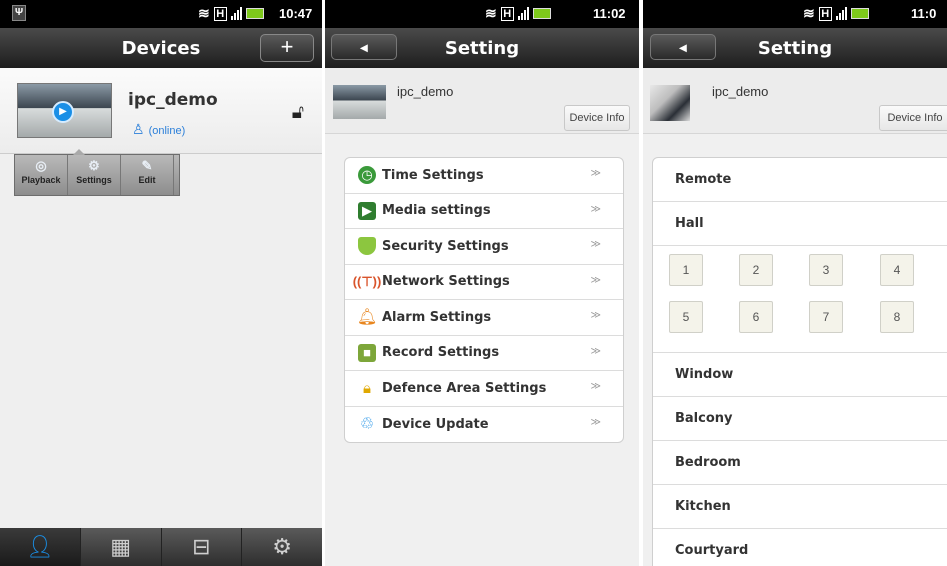 The image size is (947, 566). Describe the element at coordinates (484, 211) in the screenshot. I see `settings-item-media: ▶ Media settings ≫` at that location.